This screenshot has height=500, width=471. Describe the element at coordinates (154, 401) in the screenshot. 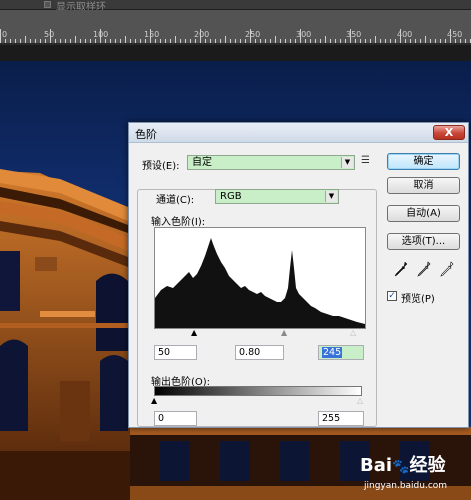

I see `output-black-slider: ▲` at that location.